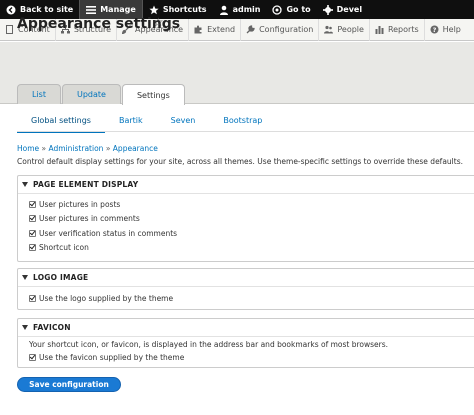 This screenshot has width=474, height=415. I want to click on document-icon, so click(9, 29).